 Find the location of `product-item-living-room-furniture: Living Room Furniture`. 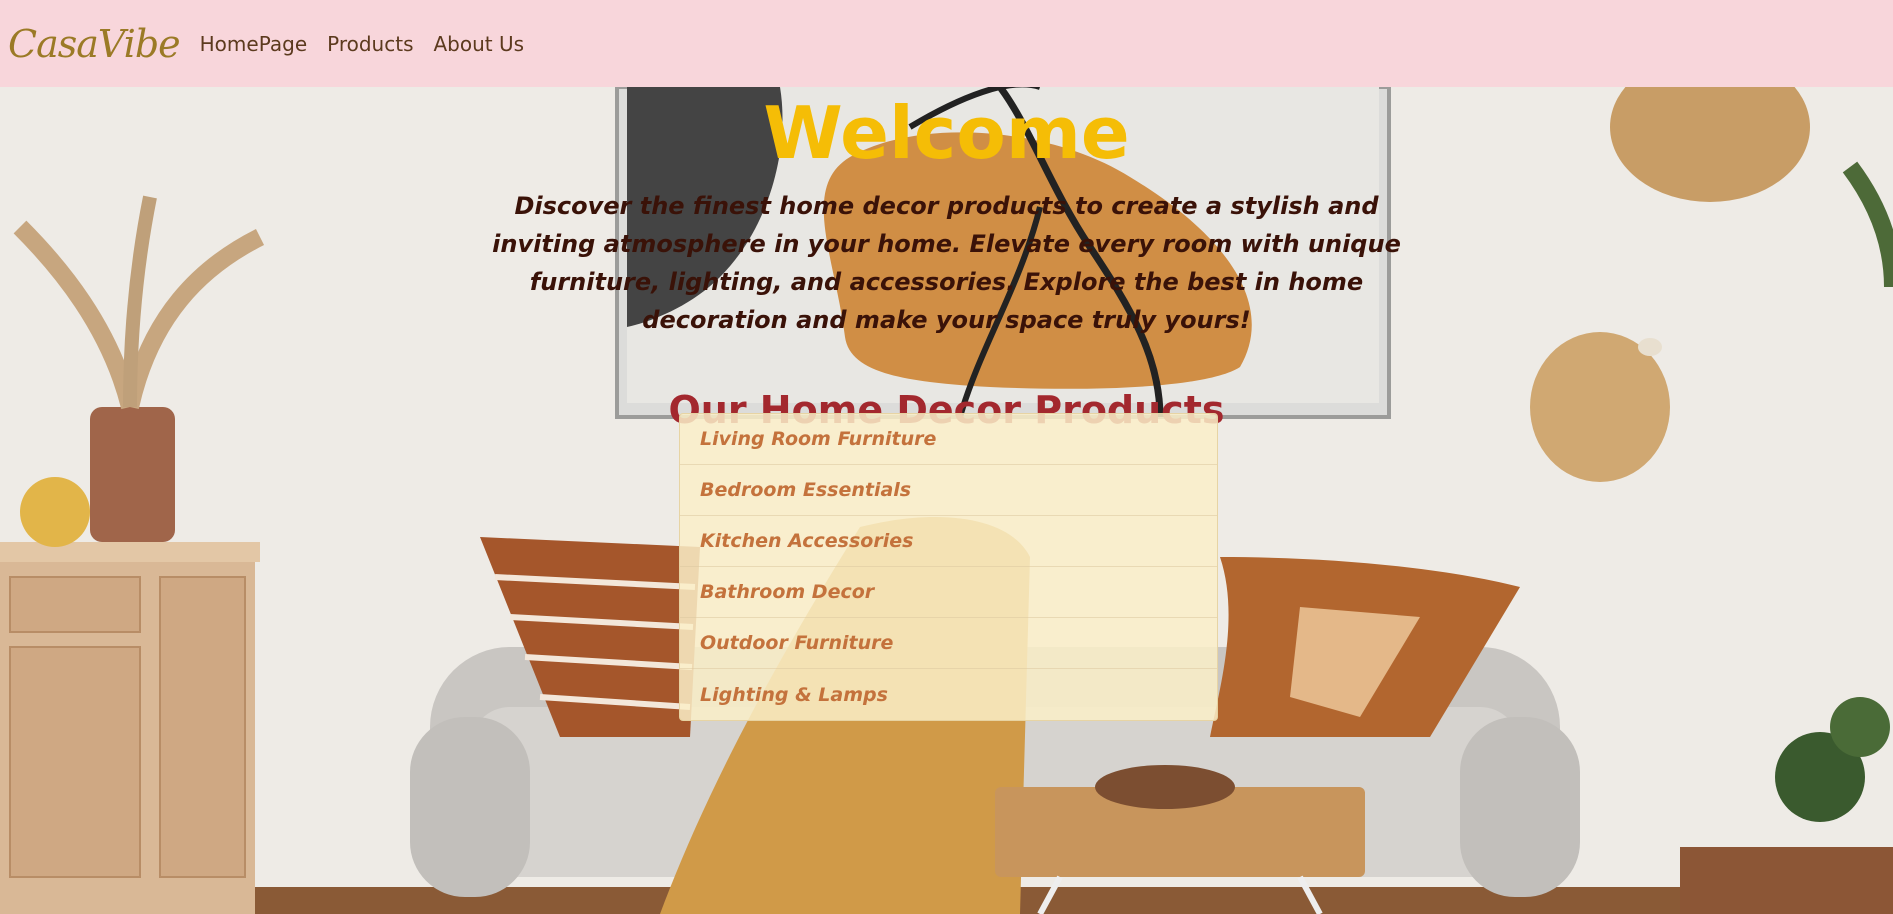

product-item-living-room-furniture: Living Room Furniture is located at coordinates (948, 439).